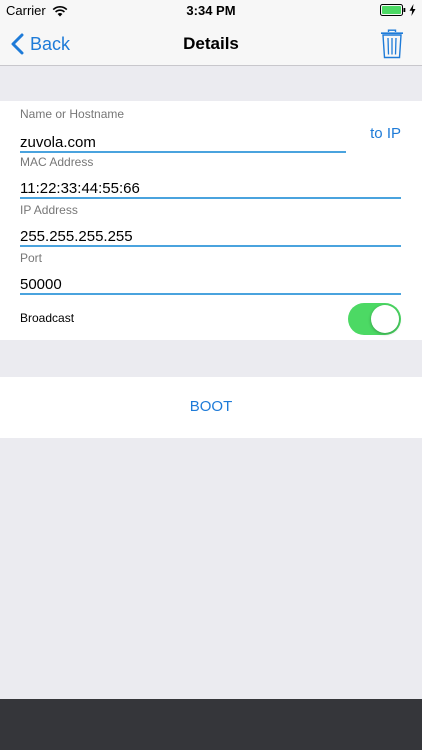 This screenshot has width=422, height=750. What do you see at coordinates (47, 318) in the screenshot?
I see `broadcast-label: Broadcast` at bounding box center [47, 318].